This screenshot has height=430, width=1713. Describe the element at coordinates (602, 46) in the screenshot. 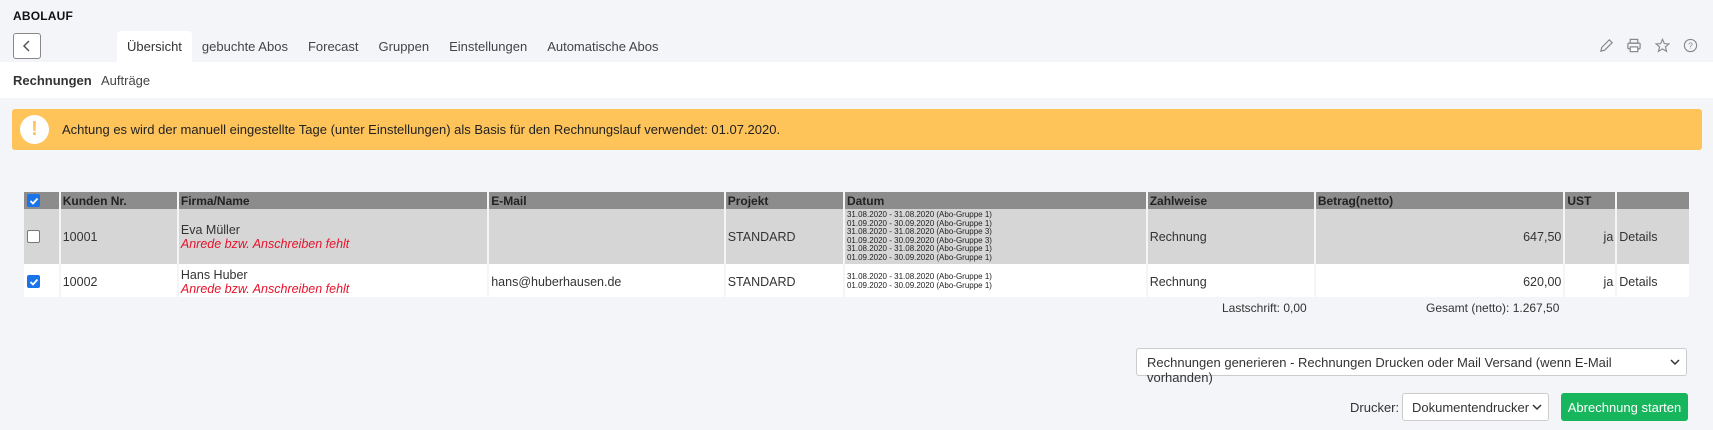

I see `tab-automatische-abos: Automatische Abos` at that location.